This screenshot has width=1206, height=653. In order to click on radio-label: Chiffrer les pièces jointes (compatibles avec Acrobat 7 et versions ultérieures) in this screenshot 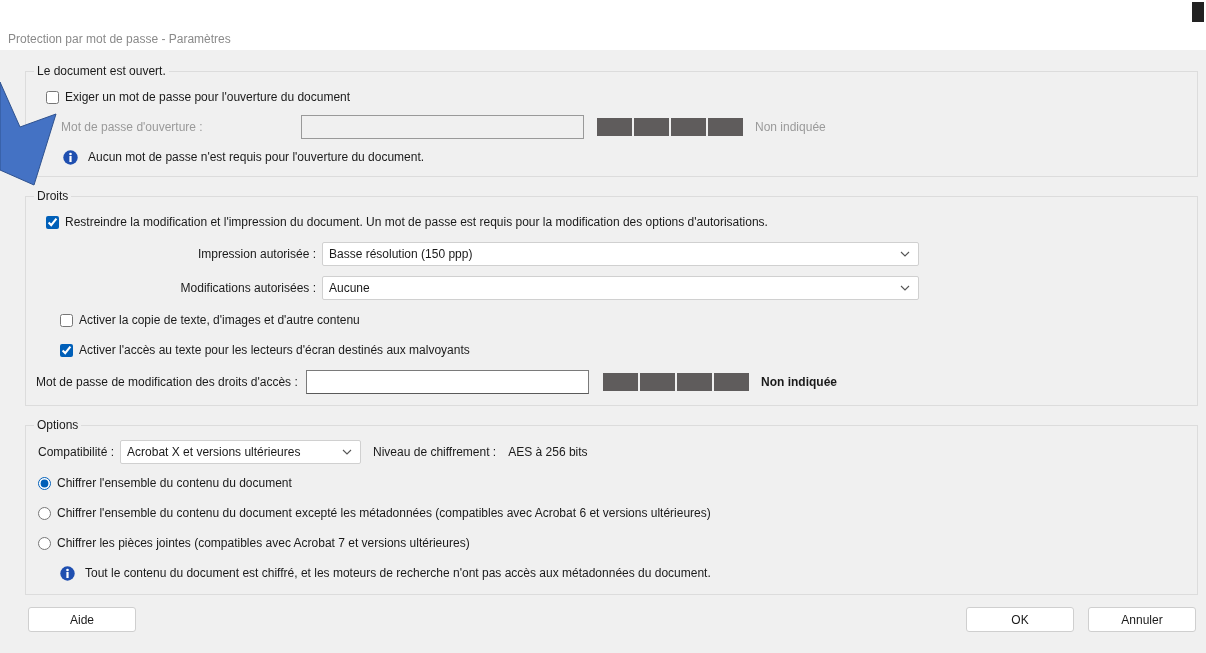, I will do `click(263, 543)`.